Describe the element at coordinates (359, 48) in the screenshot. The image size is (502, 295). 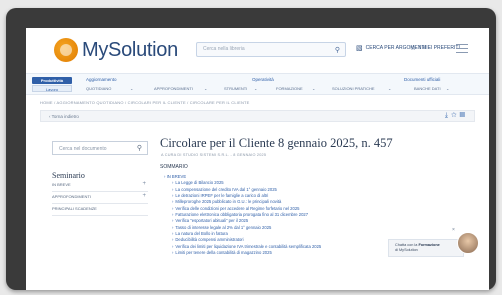
I see `book-icon: ▧` at that location.